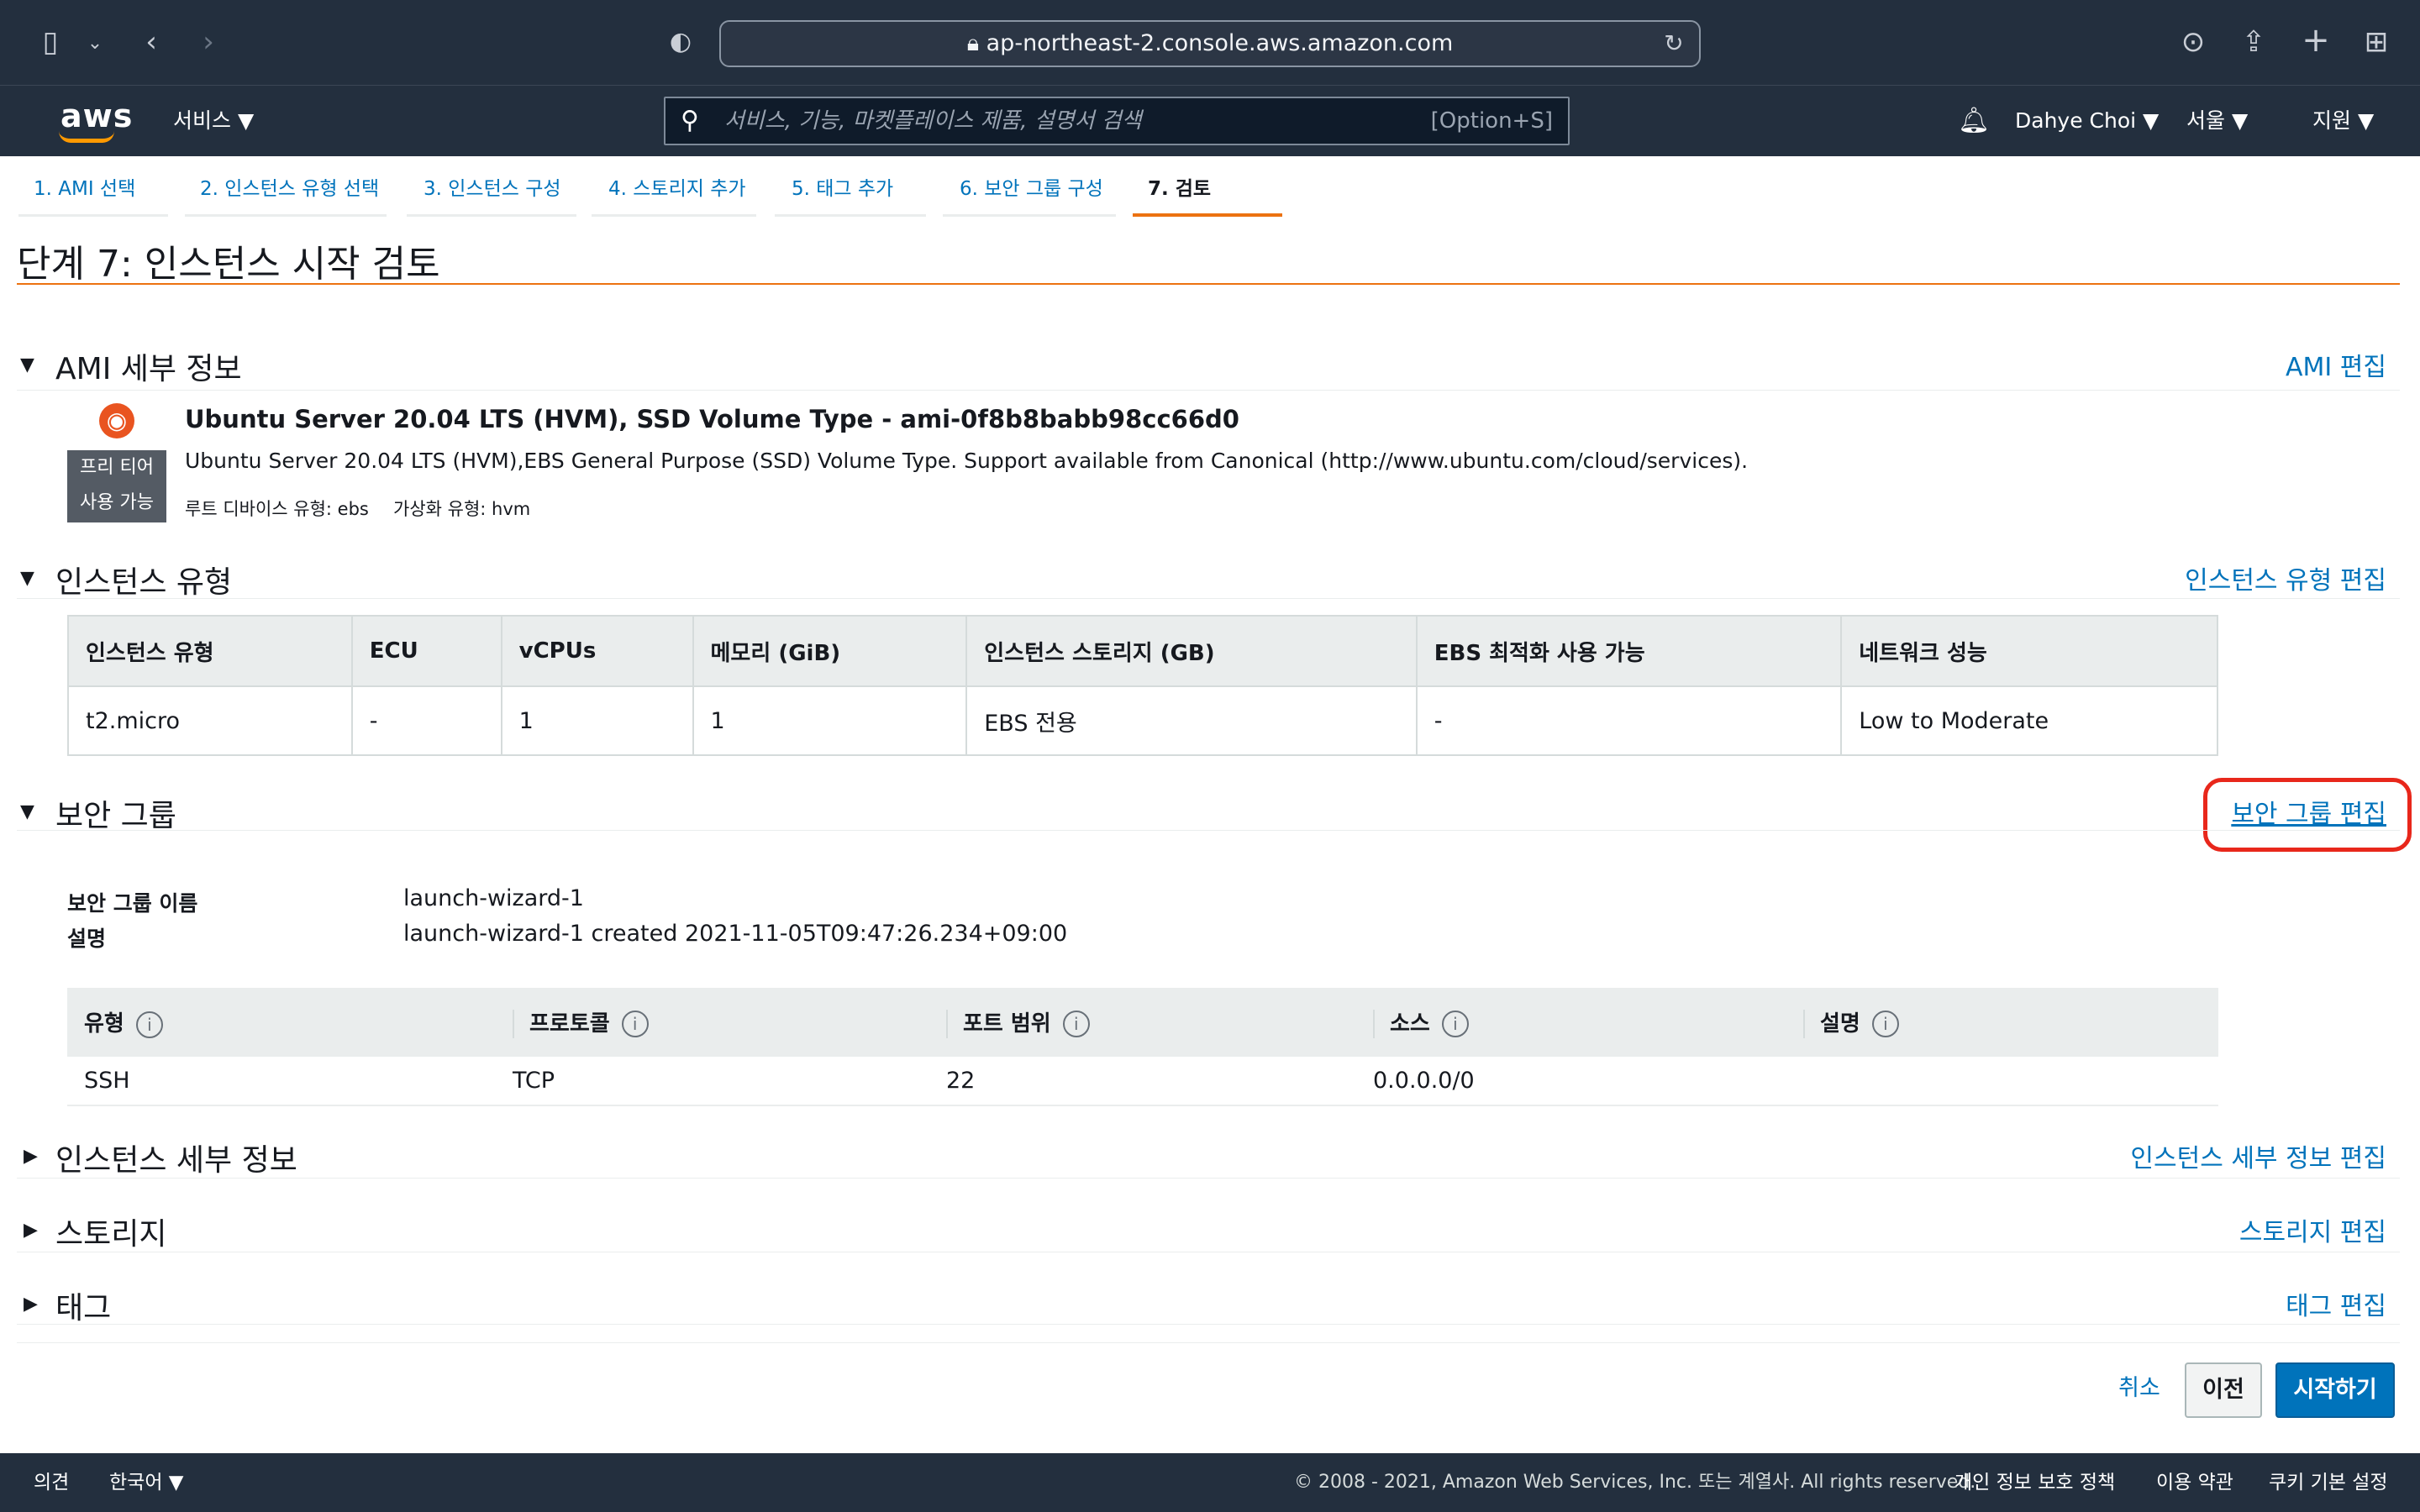  Describe the element at coordinates (1674, 43) in the screenshot. I see `reload-icon: ↻` at that location.